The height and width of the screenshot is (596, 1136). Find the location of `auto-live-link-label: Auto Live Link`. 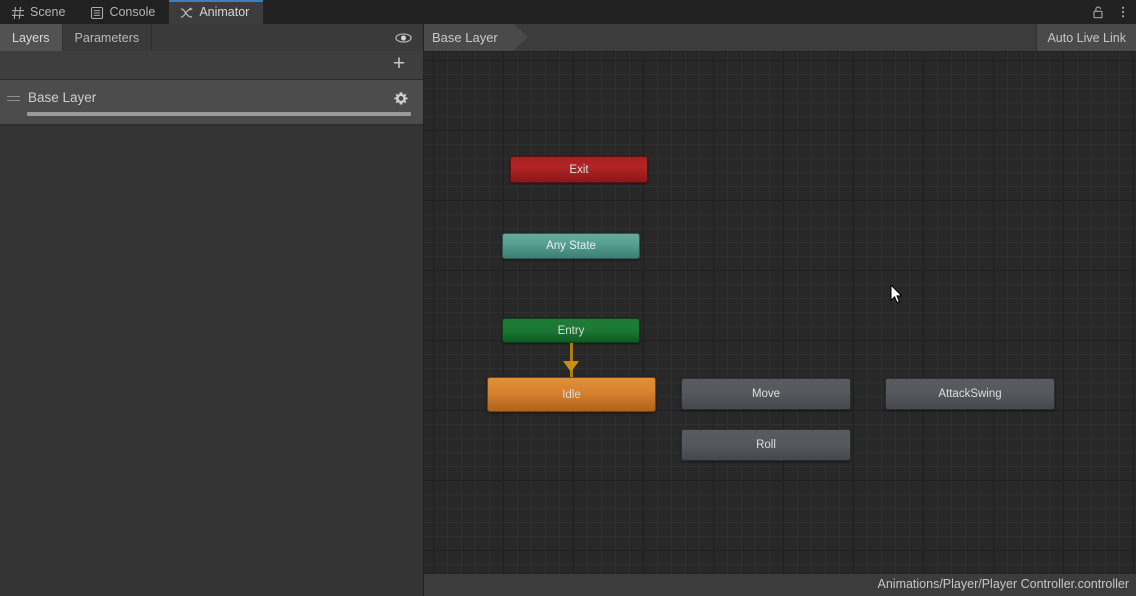

auto-live-link-label: Auto Live Link is located at coordinates (1086, 37).